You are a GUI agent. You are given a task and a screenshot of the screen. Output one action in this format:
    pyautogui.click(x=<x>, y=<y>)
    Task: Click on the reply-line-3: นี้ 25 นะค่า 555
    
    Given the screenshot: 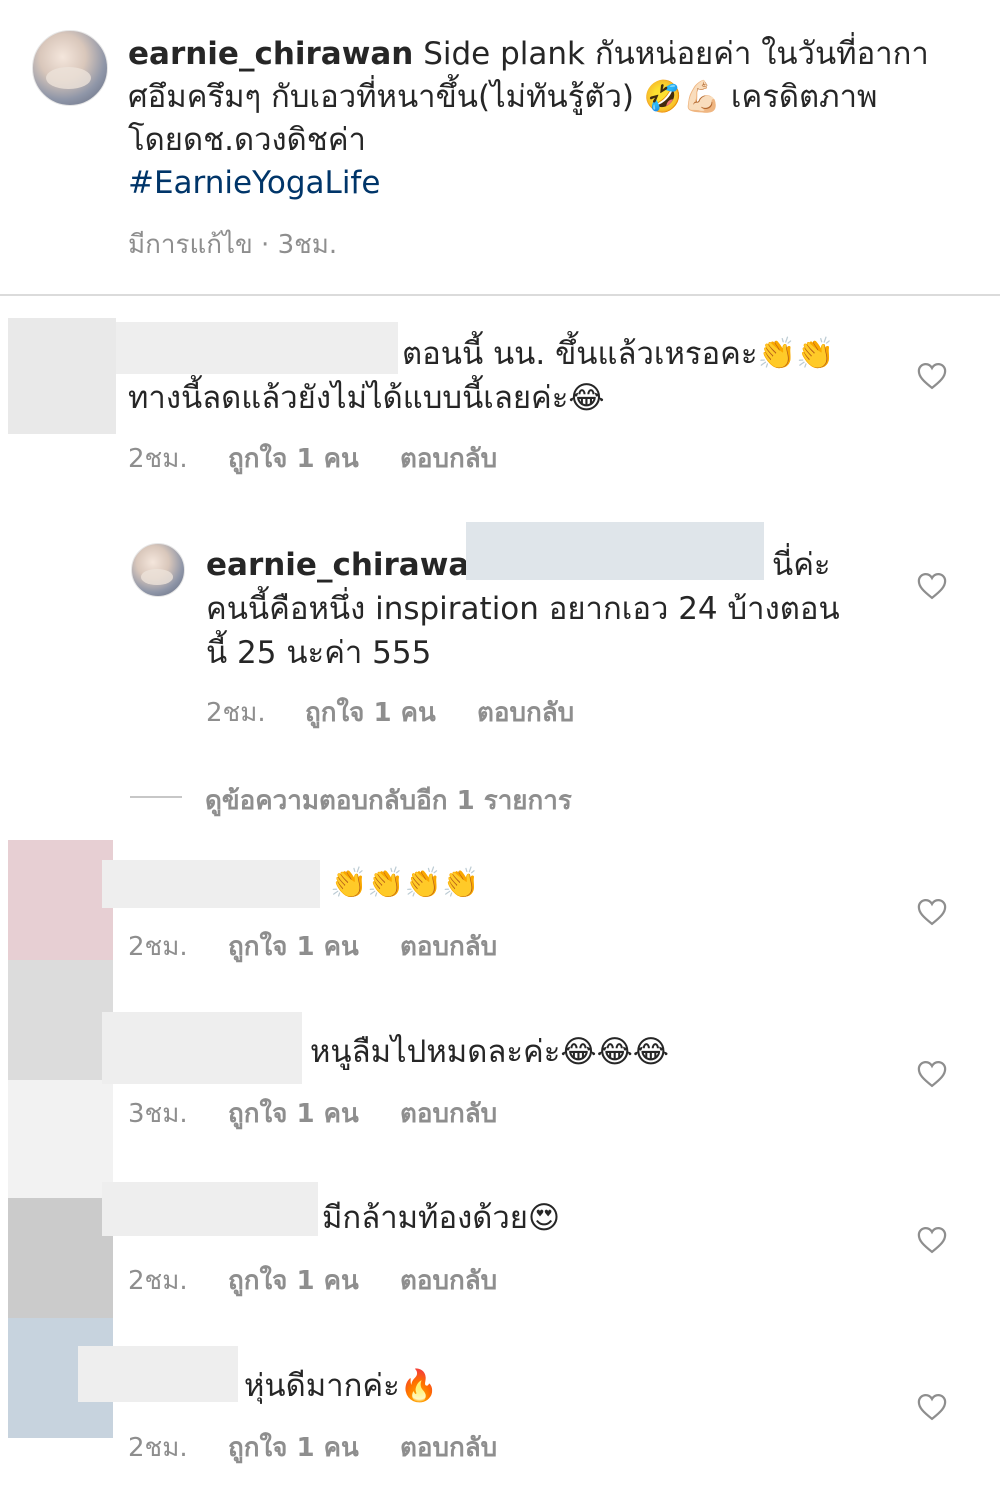 What is the action you would take?
    pyautogui.click(x=319, y=653)
    